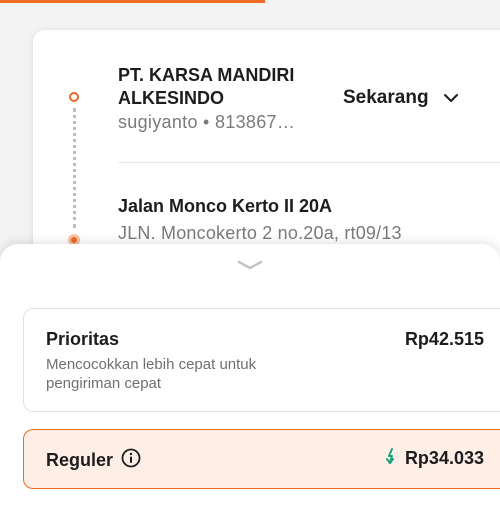 Image resolution: width=500 pixels, height=514 pixels. I want to click on option-reguler: Reguler Rp34.033, so click(261, 459).